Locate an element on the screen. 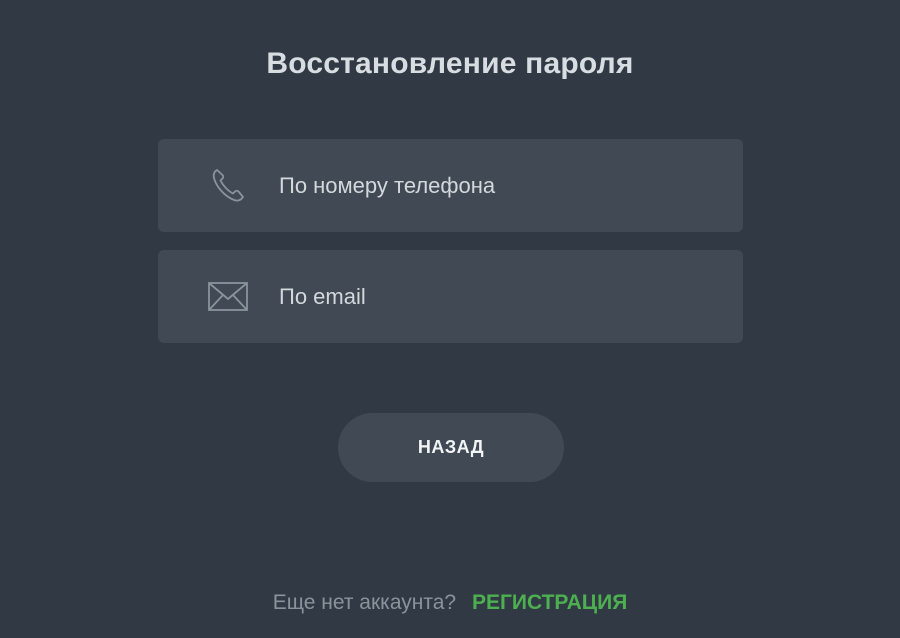  register-link: РЕГИСТРАЦИЯ is located at coordinates (549, 602).